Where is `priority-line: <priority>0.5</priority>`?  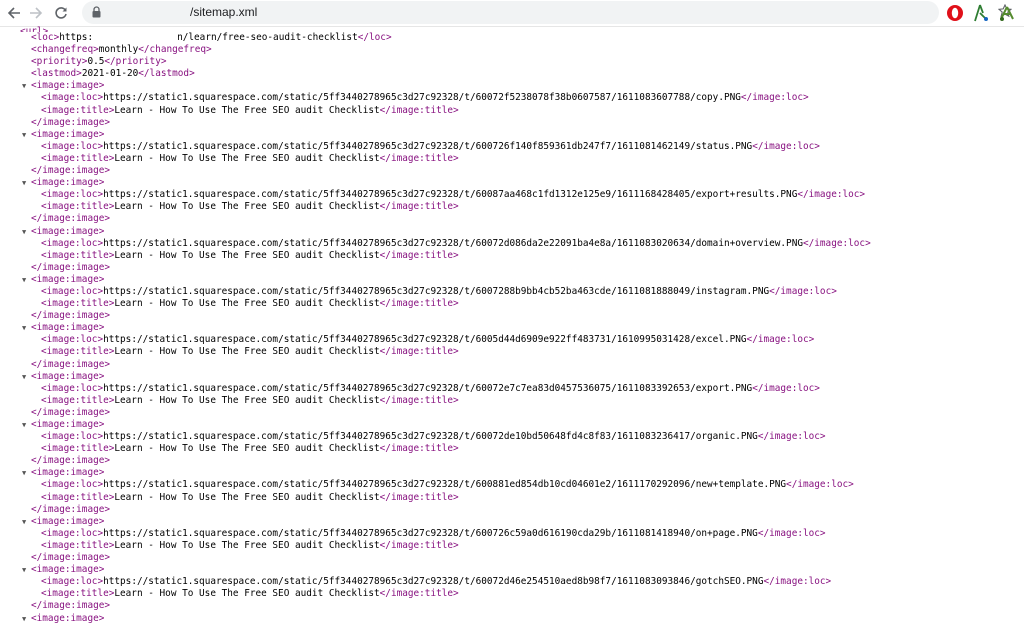 priority-line: <priority>0.5</priority> is located at coordinates (99, 62).